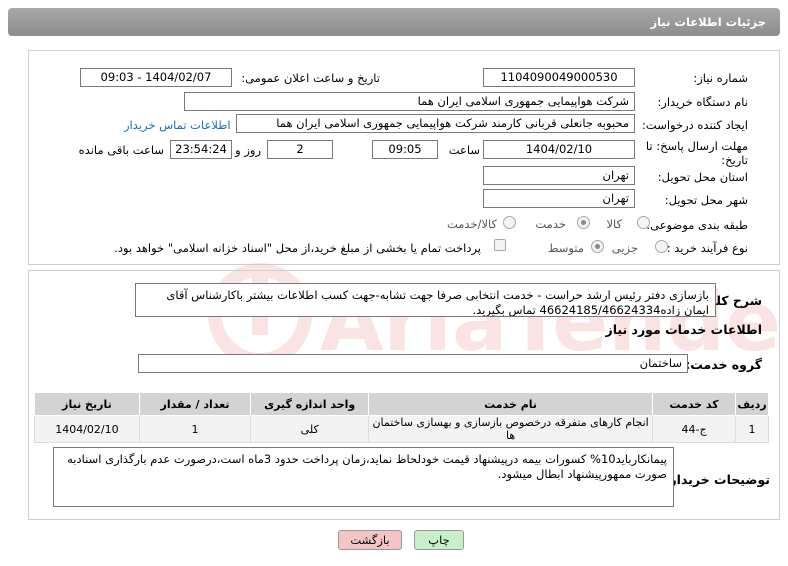 The height and width of the screenshot is (566, 788). I want to click on city-field: تهران, so click(559, 198).